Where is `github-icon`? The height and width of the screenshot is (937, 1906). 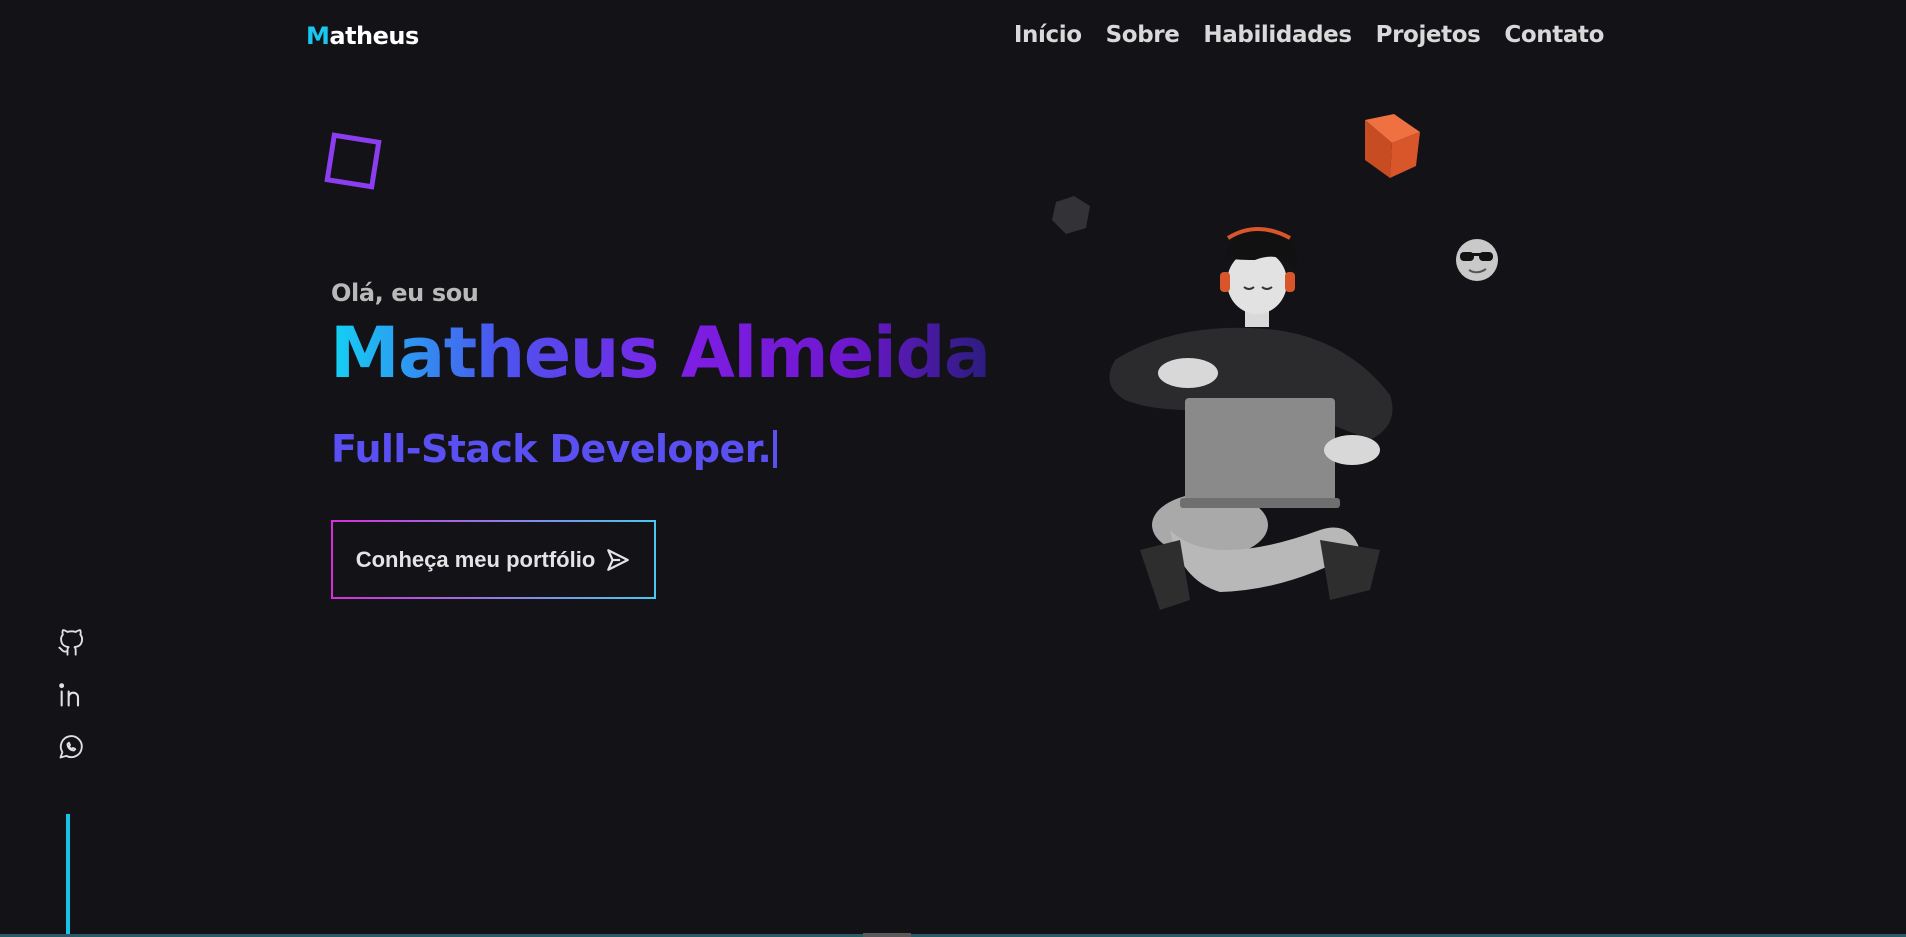 github-icon is located at coordinates (71, 643).